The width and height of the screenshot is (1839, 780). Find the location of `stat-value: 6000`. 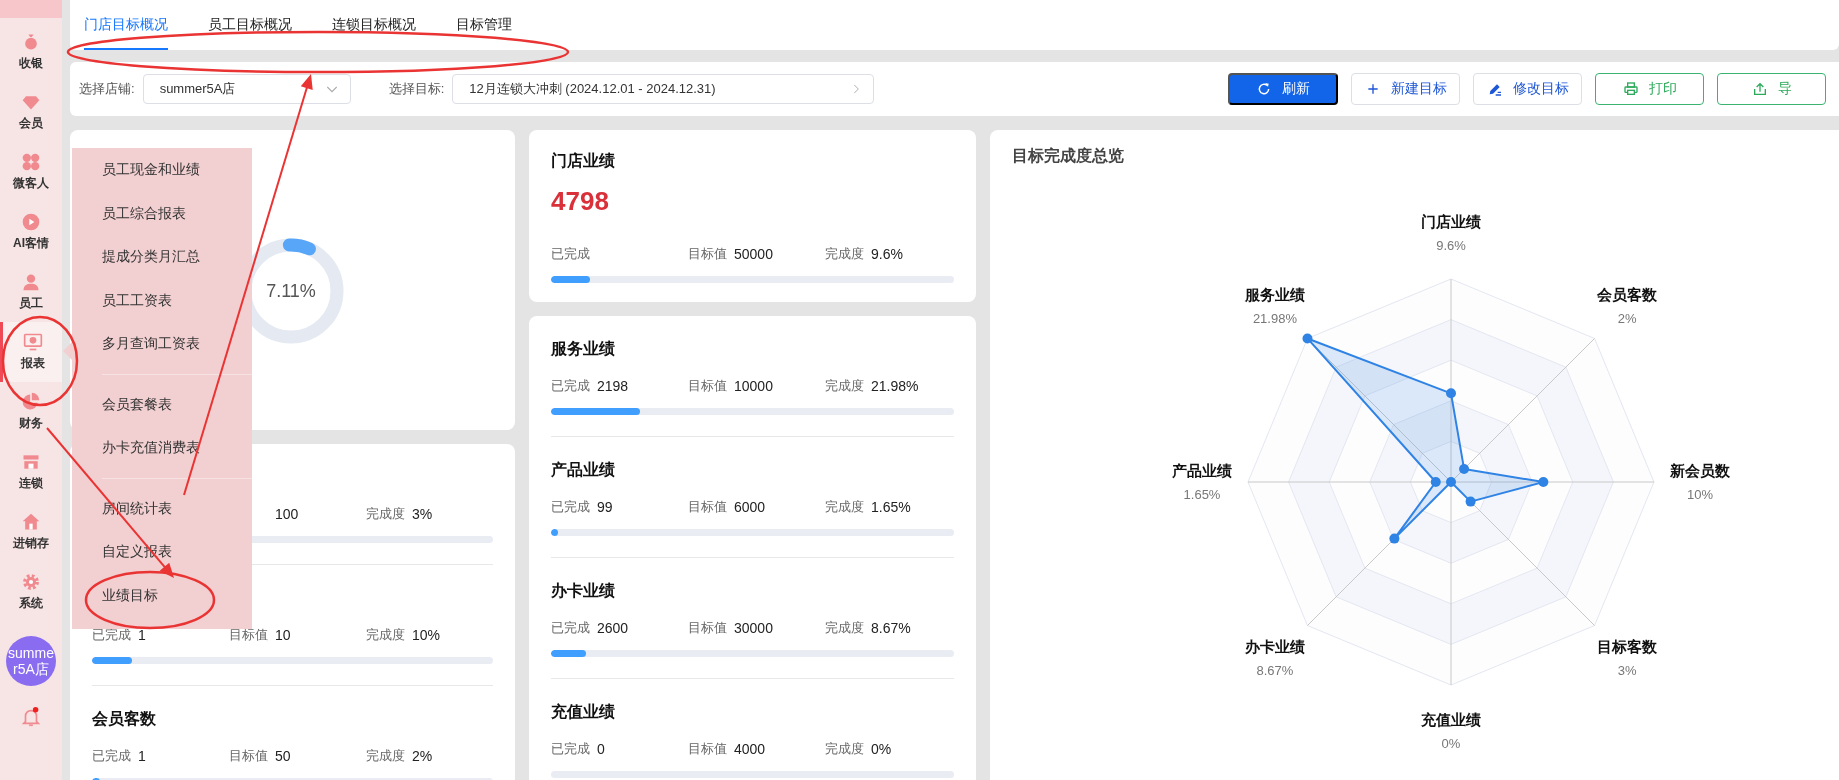

stat-value: 6000 is located at coordinates (750, 507).